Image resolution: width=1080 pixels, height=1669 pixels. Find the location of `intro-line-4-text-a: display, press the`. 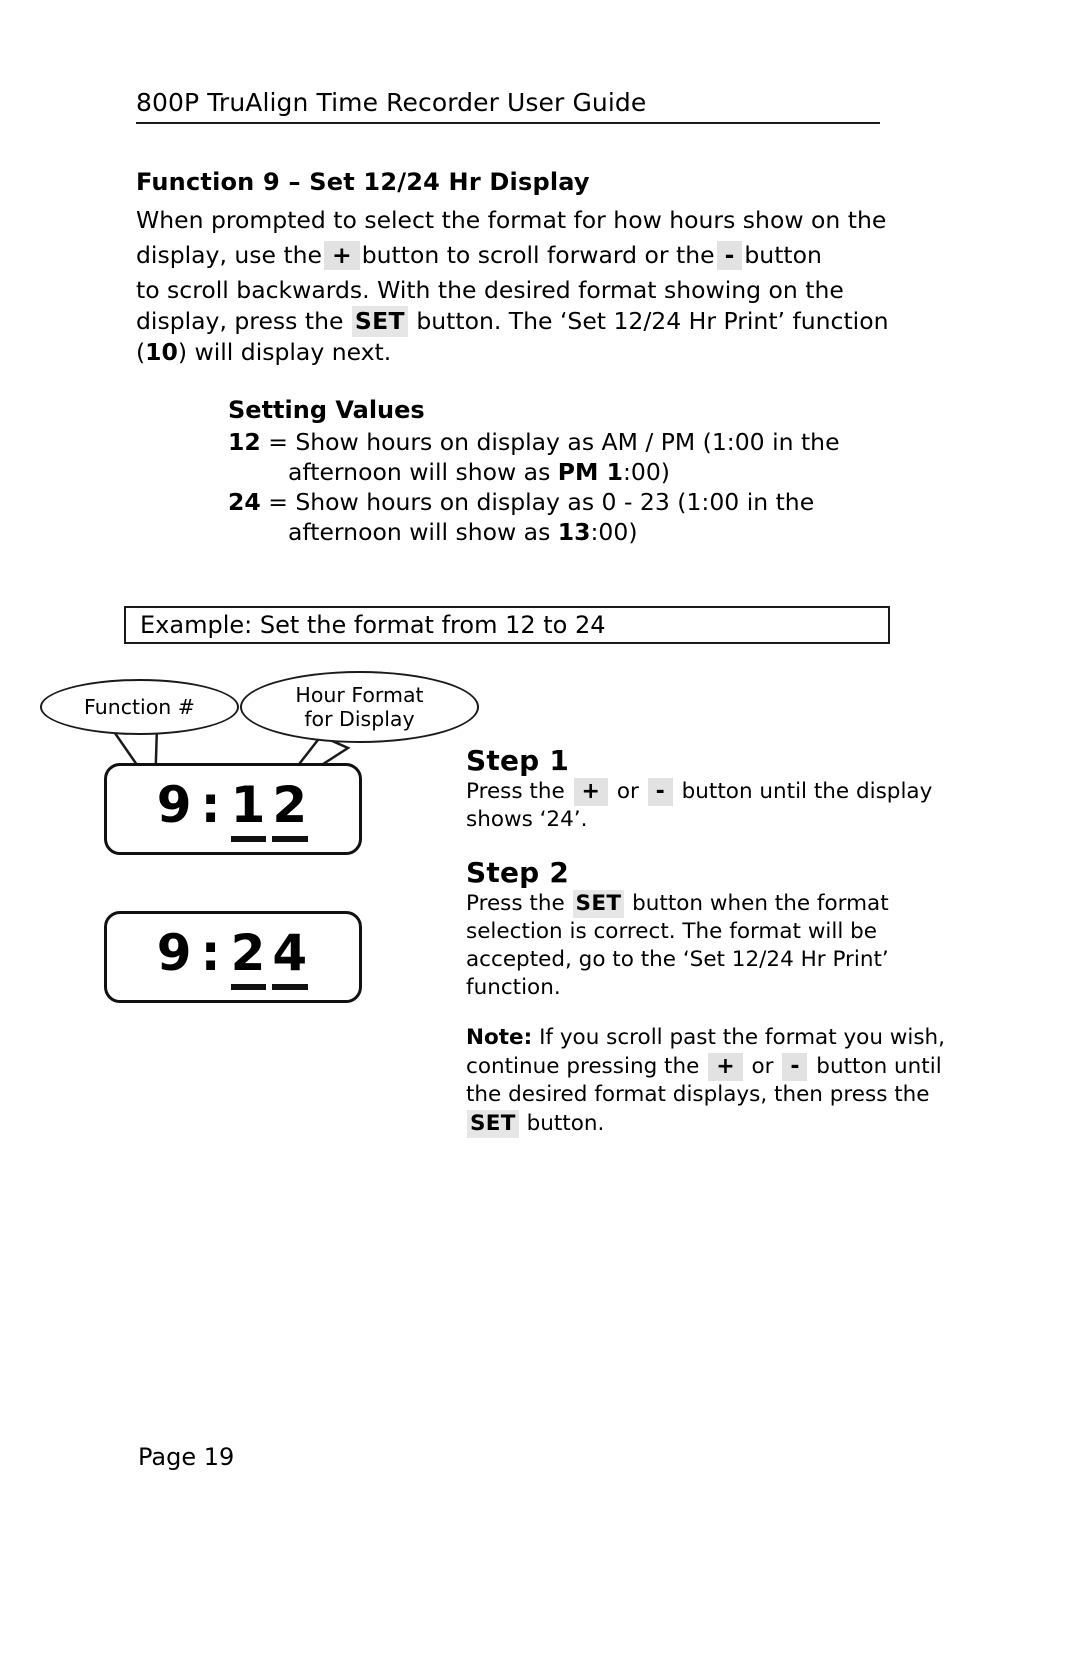

intro-line-4-text-a: display, press the is located at coordinates (240, 321).